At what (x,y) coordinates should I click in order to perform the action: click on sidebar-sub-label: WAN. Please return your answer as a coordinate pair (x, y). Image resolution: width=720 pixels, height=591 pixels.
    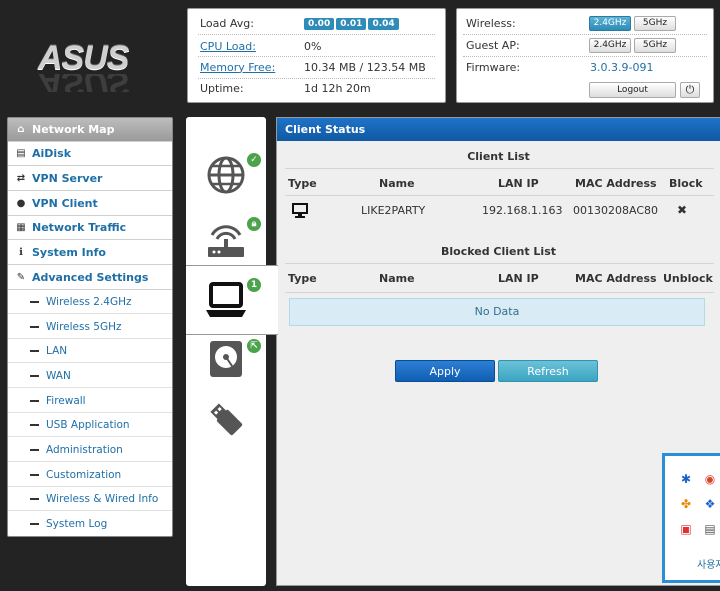
    Looking at the image, I should click on (58, 375).